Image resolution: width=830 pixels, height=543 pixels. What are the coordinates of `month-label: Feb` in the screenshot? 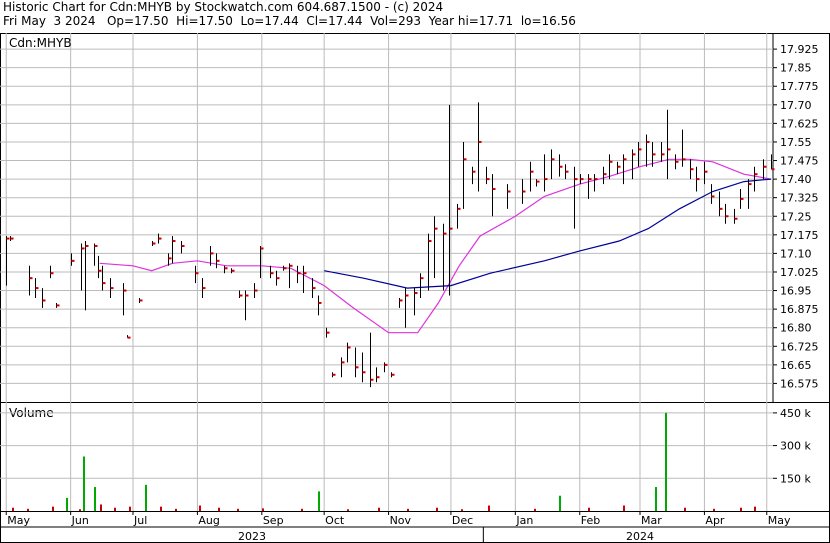 It's located at (590, 520).